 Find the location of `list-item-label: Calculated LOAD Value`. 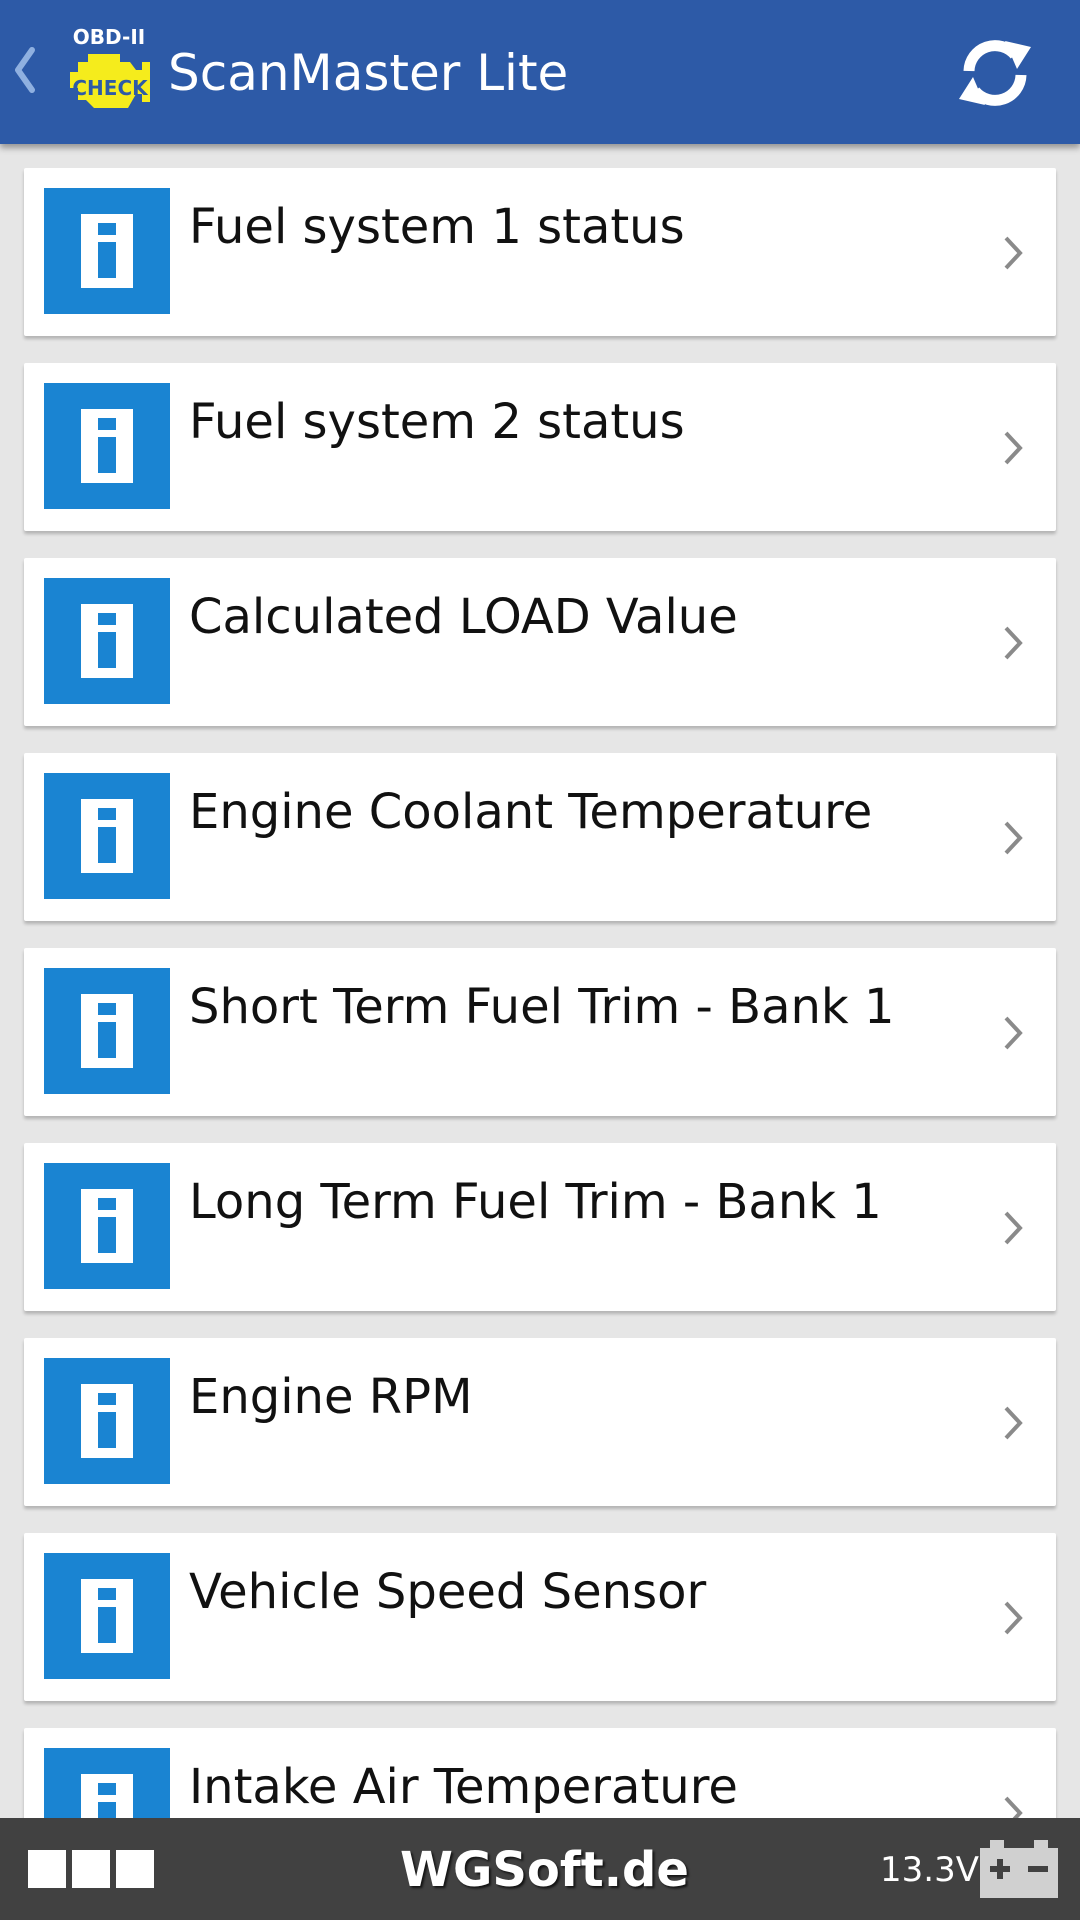

list-item-label: Calculated LOAD Value is located at coordinates (463, 617).